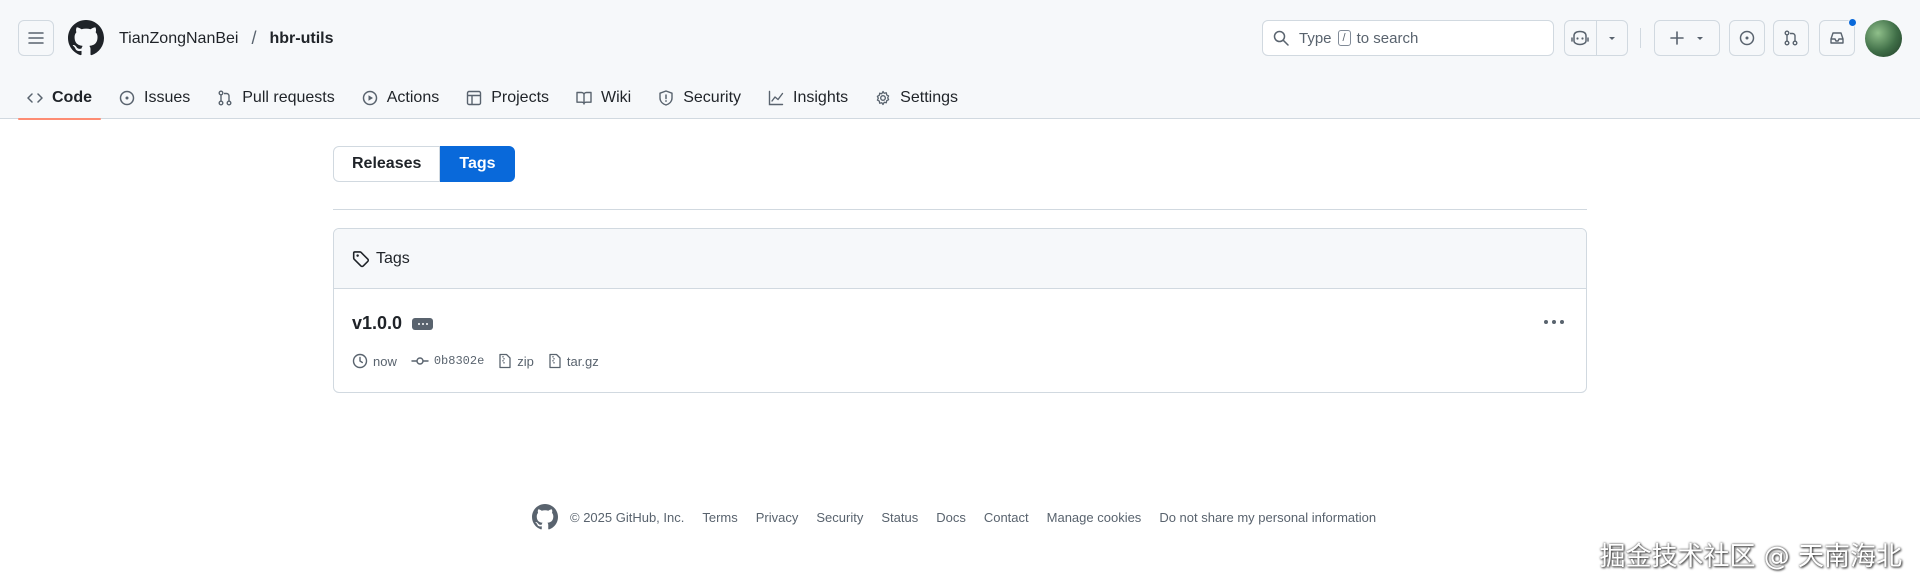 The height and width of the screenshot is (586, 1920). I want to click on tab-pull-requests: Pull requests, so click(276, 97).